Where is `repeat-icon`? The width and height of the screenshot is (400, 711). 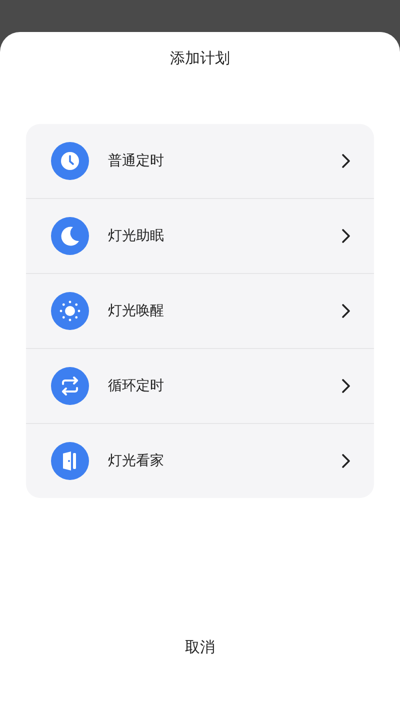
repeat-icon is located at coordinates (70, 386).